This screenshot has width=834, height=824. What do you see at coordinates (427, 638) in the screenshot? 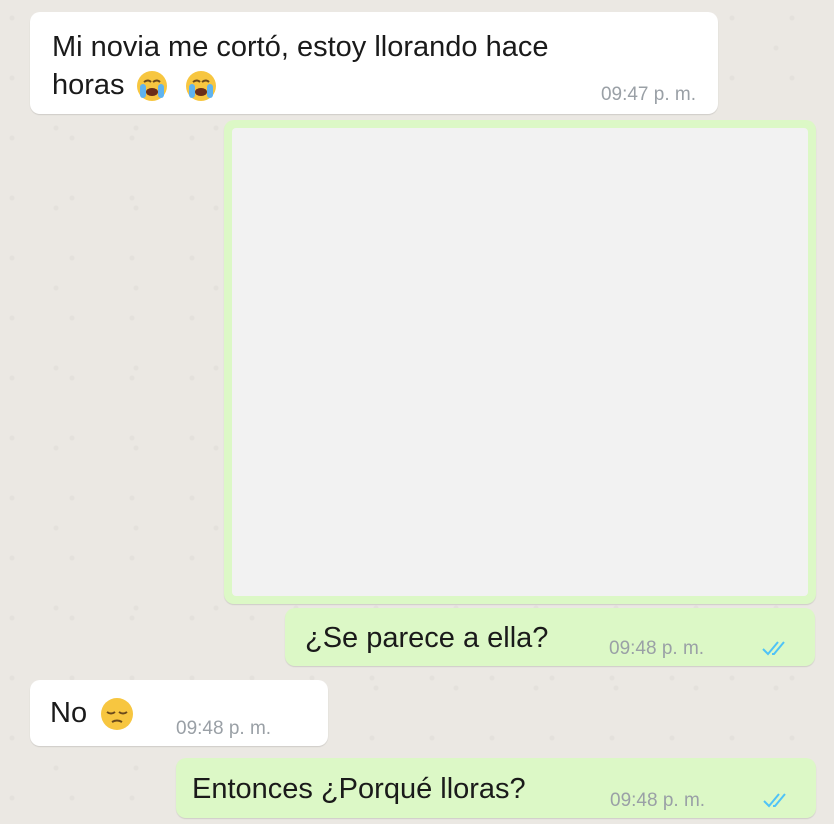
I see `message-text: ¿Se parece a ella?` at bounding box center [427, 638].